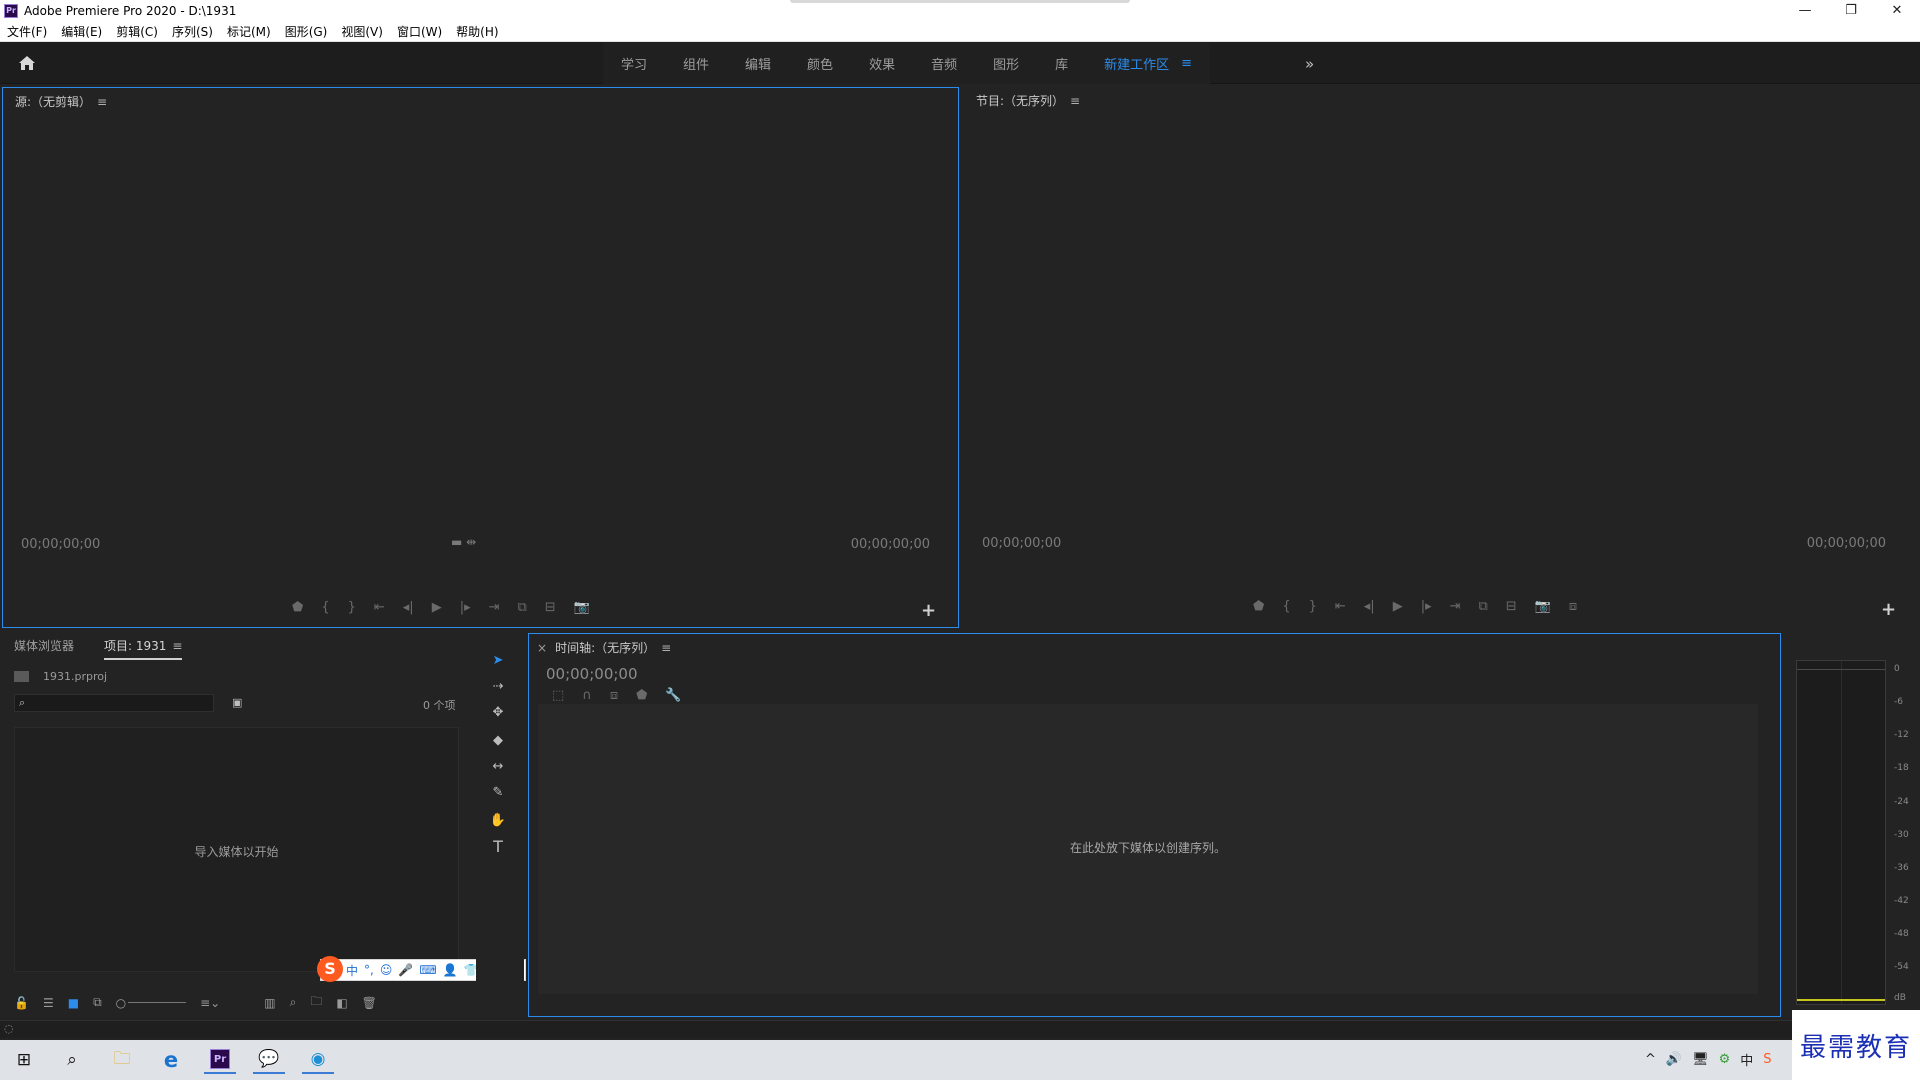 The height and width of the screenshot is (1080, 1920). Describe the element at coordinates (1888, 609) in the screenshot. I see `program-add-button-icon: +` at that location.